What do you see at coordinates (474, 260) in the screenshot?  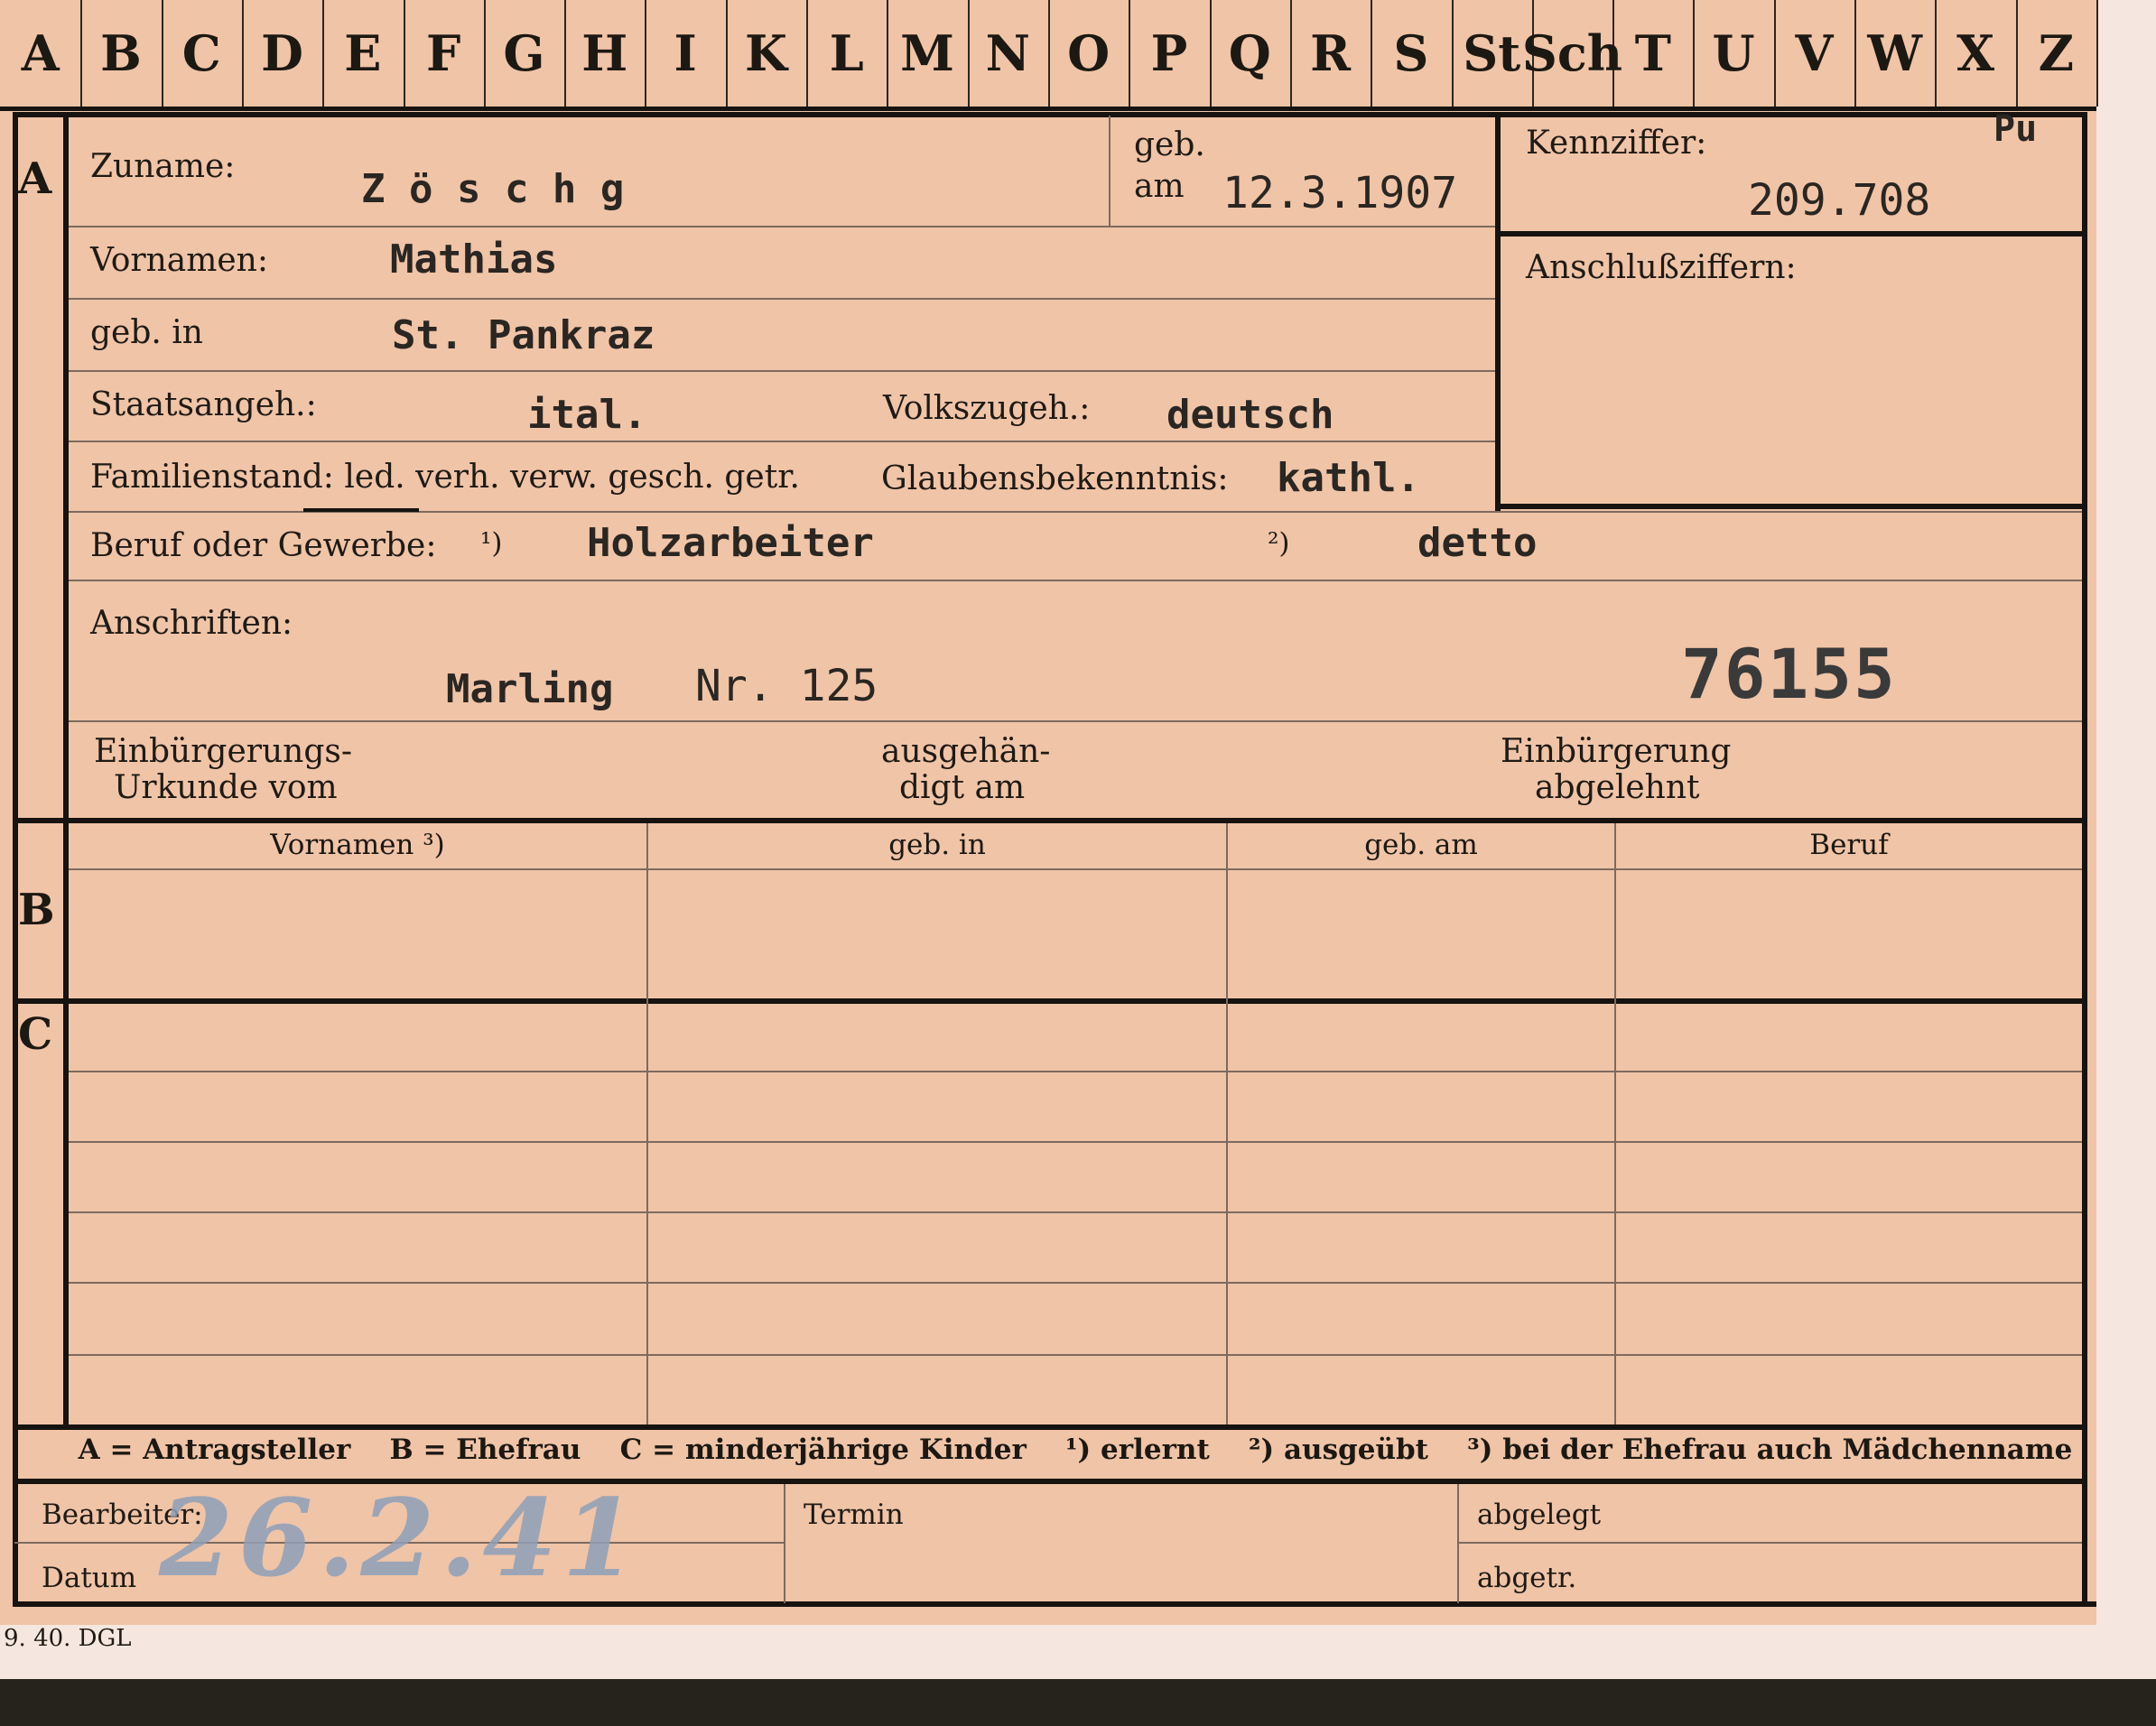 I see `firstname-value: Mathias` at bounding box center [474, 260].